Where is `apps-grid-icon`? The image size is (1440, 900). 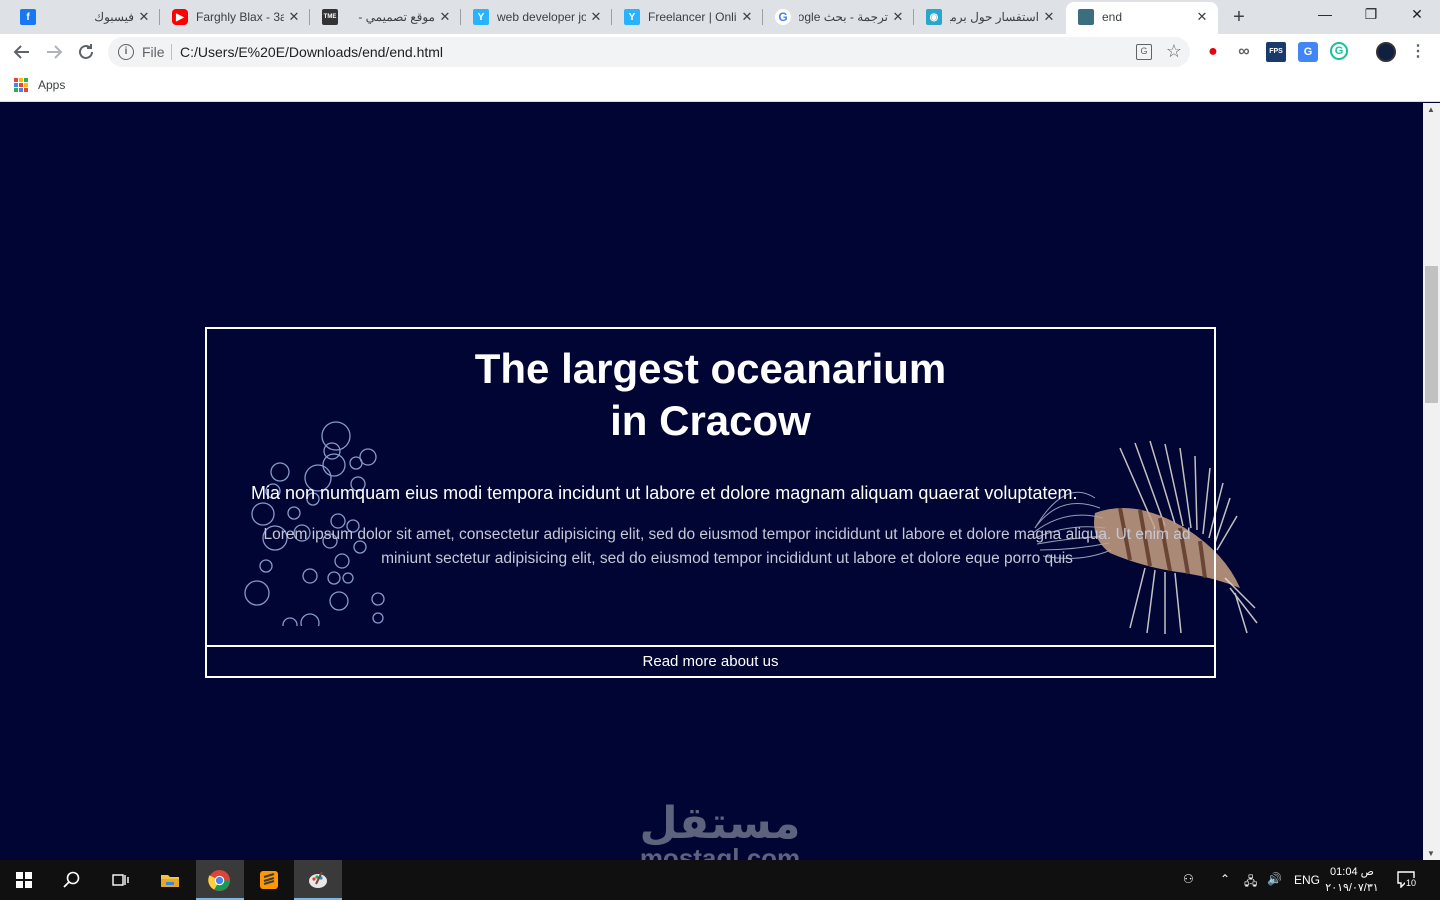 apps-grid-icon is located at coordinates (21, 85).